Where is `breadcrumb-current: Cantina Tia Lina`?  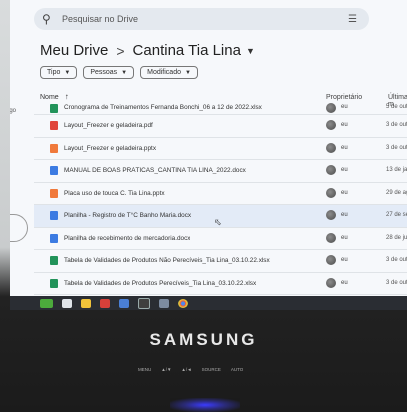
breadcrumb-current: Cantina Tia Lina is located at coordinates (187, 50).